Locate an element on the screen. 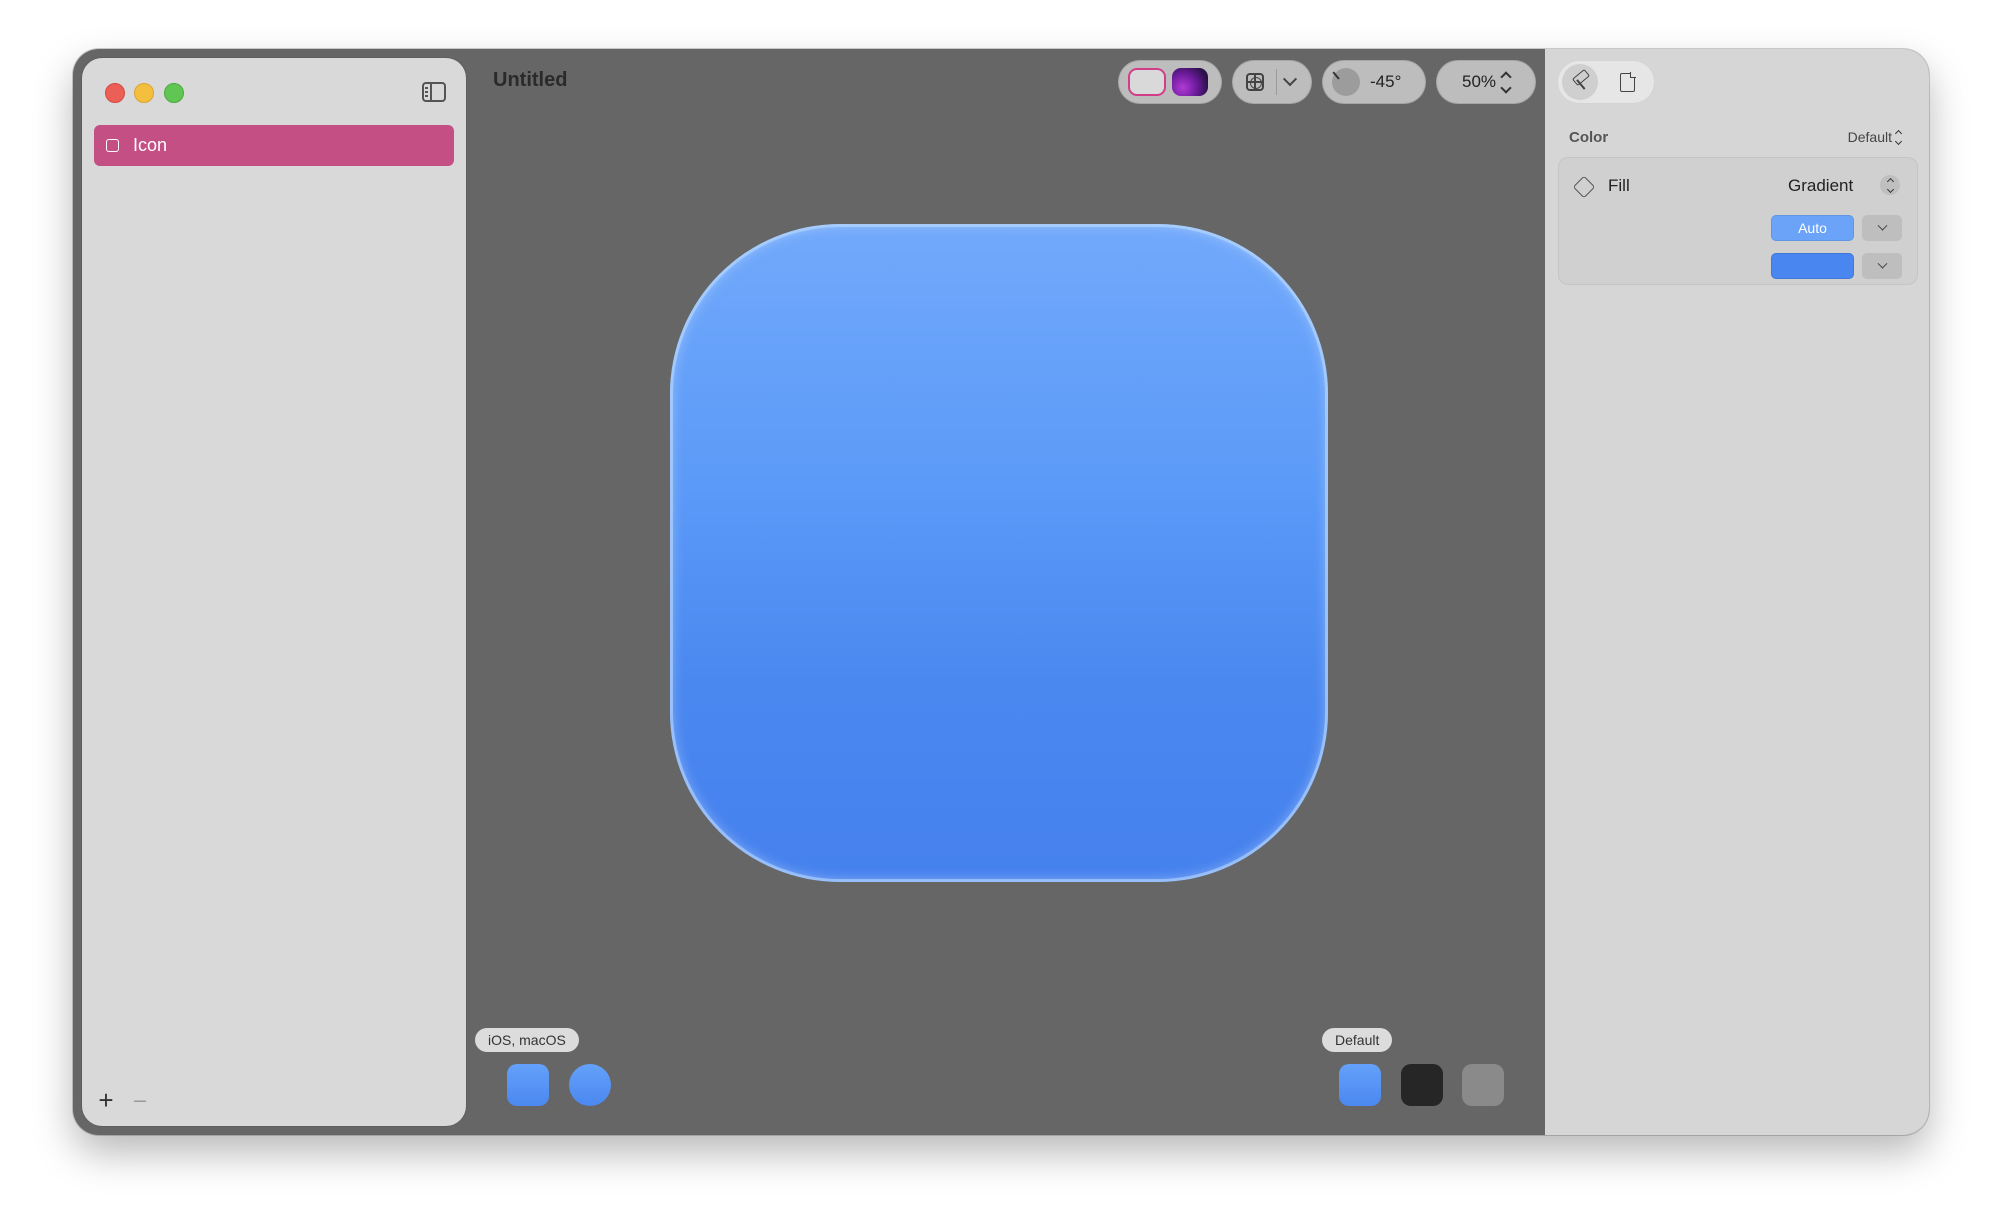 Image resolution: width=2000 pixels, height=1231 pixels. angle-dial-icon is located at coordinates (1346, 82).